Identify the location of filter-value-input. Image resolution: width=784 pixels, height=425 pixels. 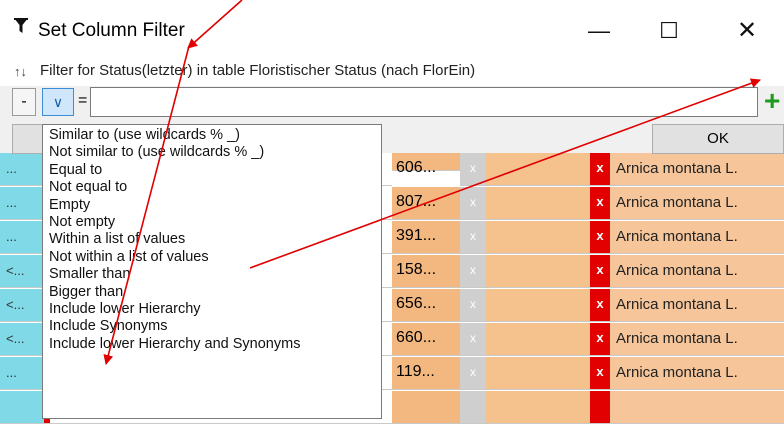
(424, 102).